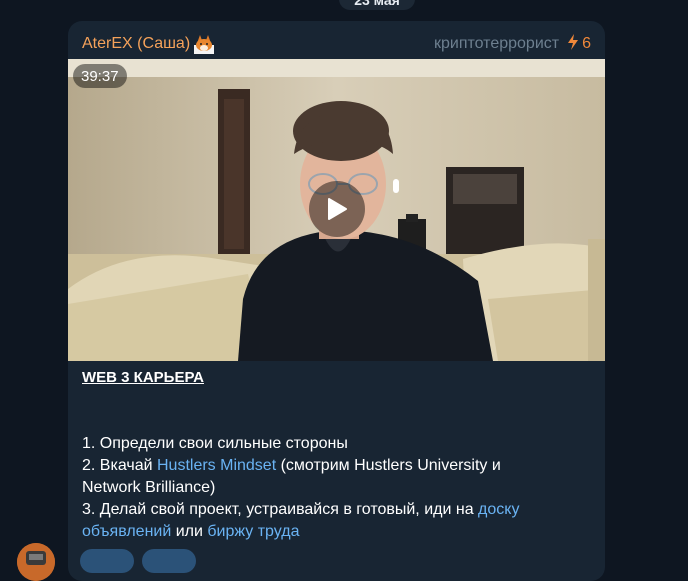 The image size is (688, 581). What do you see at coordinates (388, 465) in the screenshot?
I see `list-item-2-suffix: (смотрим Hustlers University и` at bounding box center [388, 465].